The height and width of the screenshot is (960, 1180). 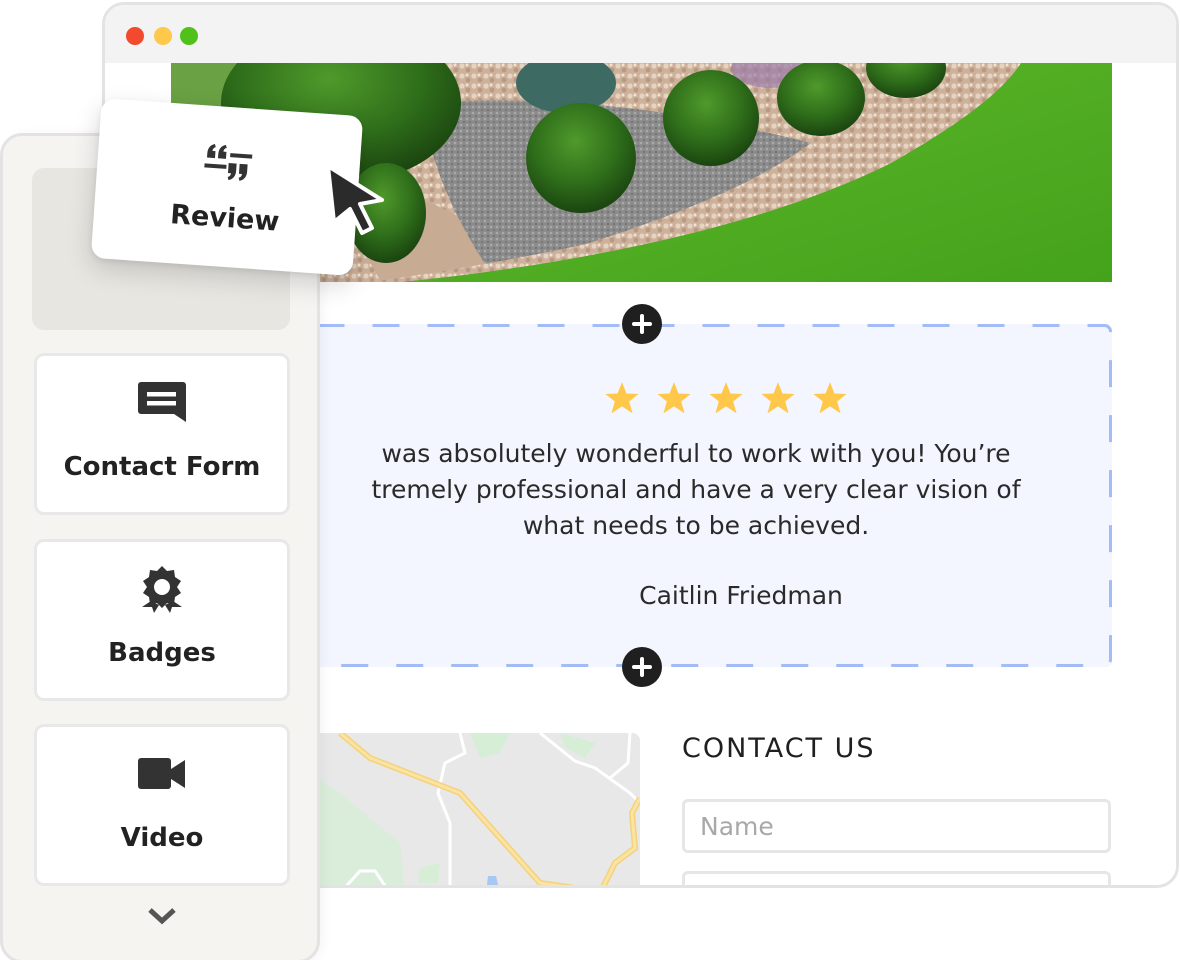 What do you see at coordinates (225, 218) in the screenshot?
I see `drag-card-label: Review` at bounding box center [225, 218].